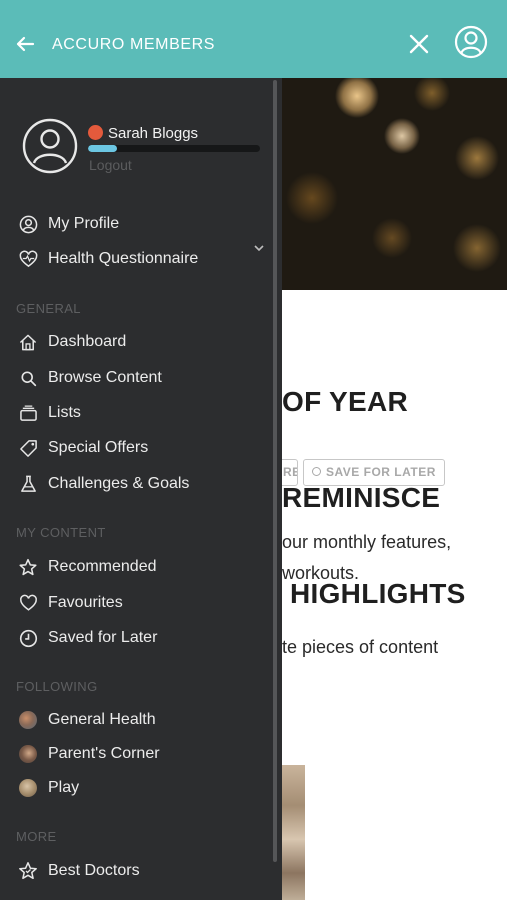 The image size is (507, 900). What do you see at coordinates (321, 573) in the screenshot?
I see `article-body-line: workouts.` at bounding box center [321, 573].